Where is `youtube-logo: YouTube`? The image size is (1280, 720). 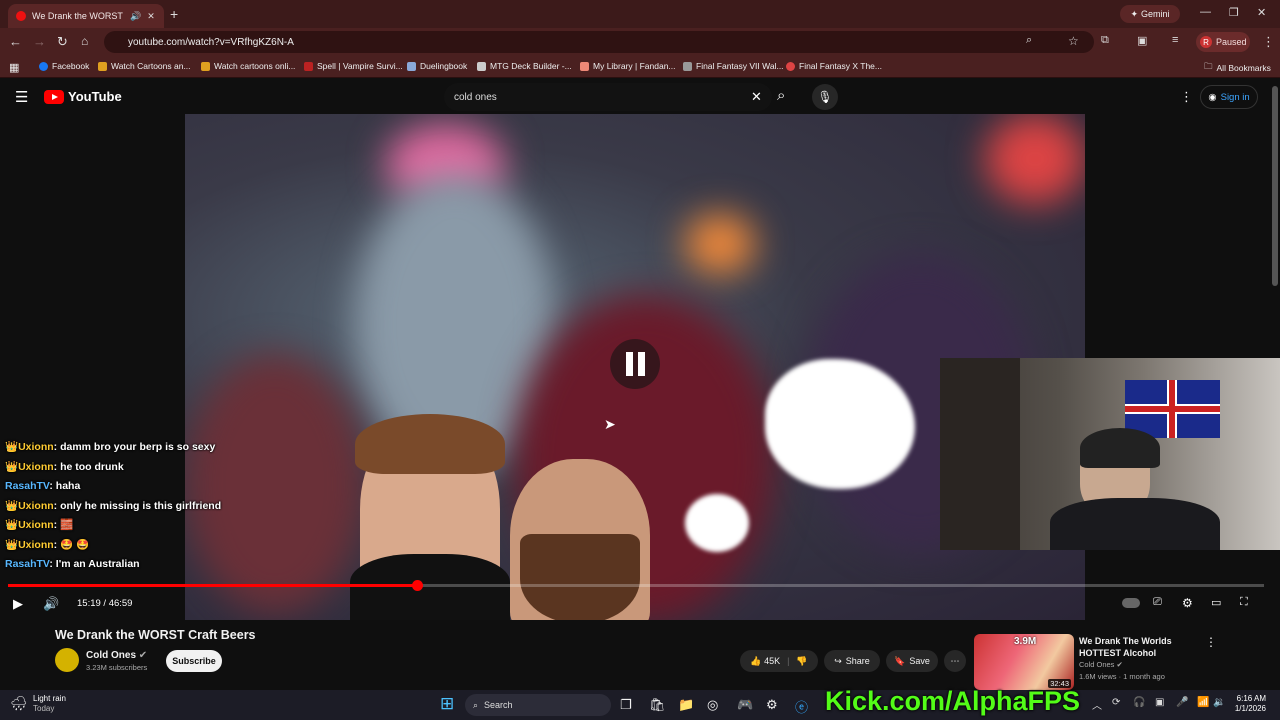
youtube-logo: YouTube is located at coordinates (83, 96).